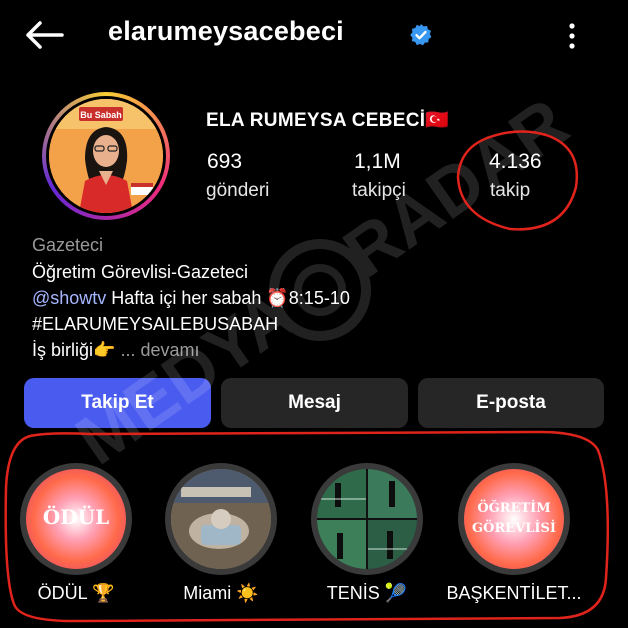 The width and height of the screenshot is (628, 628). Describe the element at coordinates (224, 162) in the screenshot. I see `posts-count: 693` at that location.